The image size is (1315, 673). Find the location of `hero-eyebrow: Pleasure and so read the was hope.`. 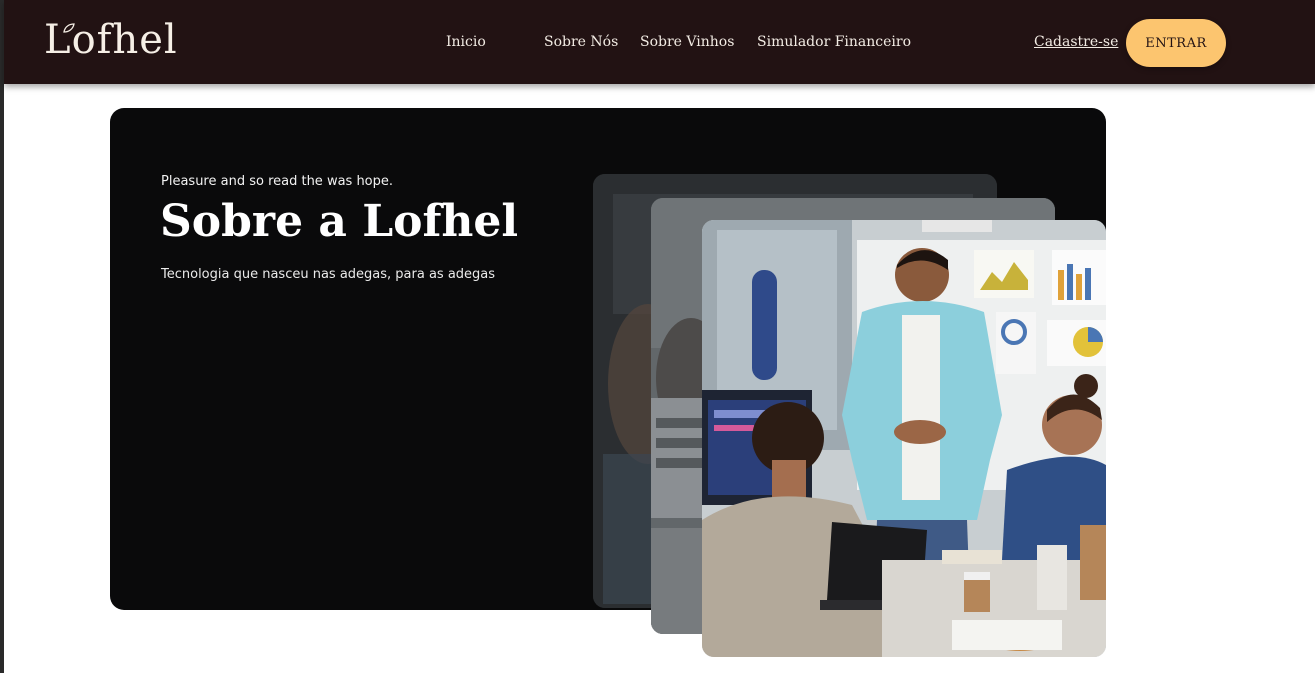

hero-eyebrow: Pleasure and so read the was hope. is located at coordinates (277, 181).